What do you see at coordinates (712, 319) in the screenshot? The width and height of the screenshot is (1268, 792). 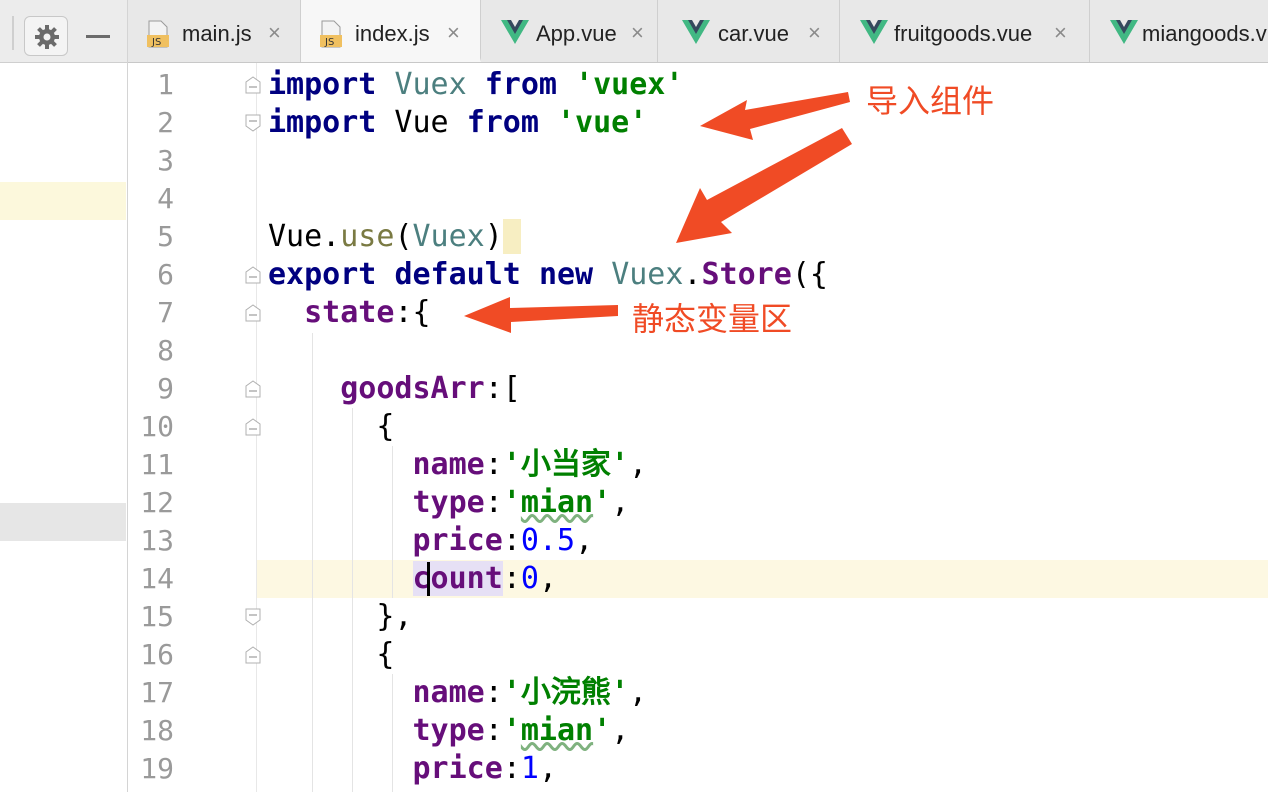 I see `annotation-static-vars: 静态变量区` at bounding box center [712, 319].